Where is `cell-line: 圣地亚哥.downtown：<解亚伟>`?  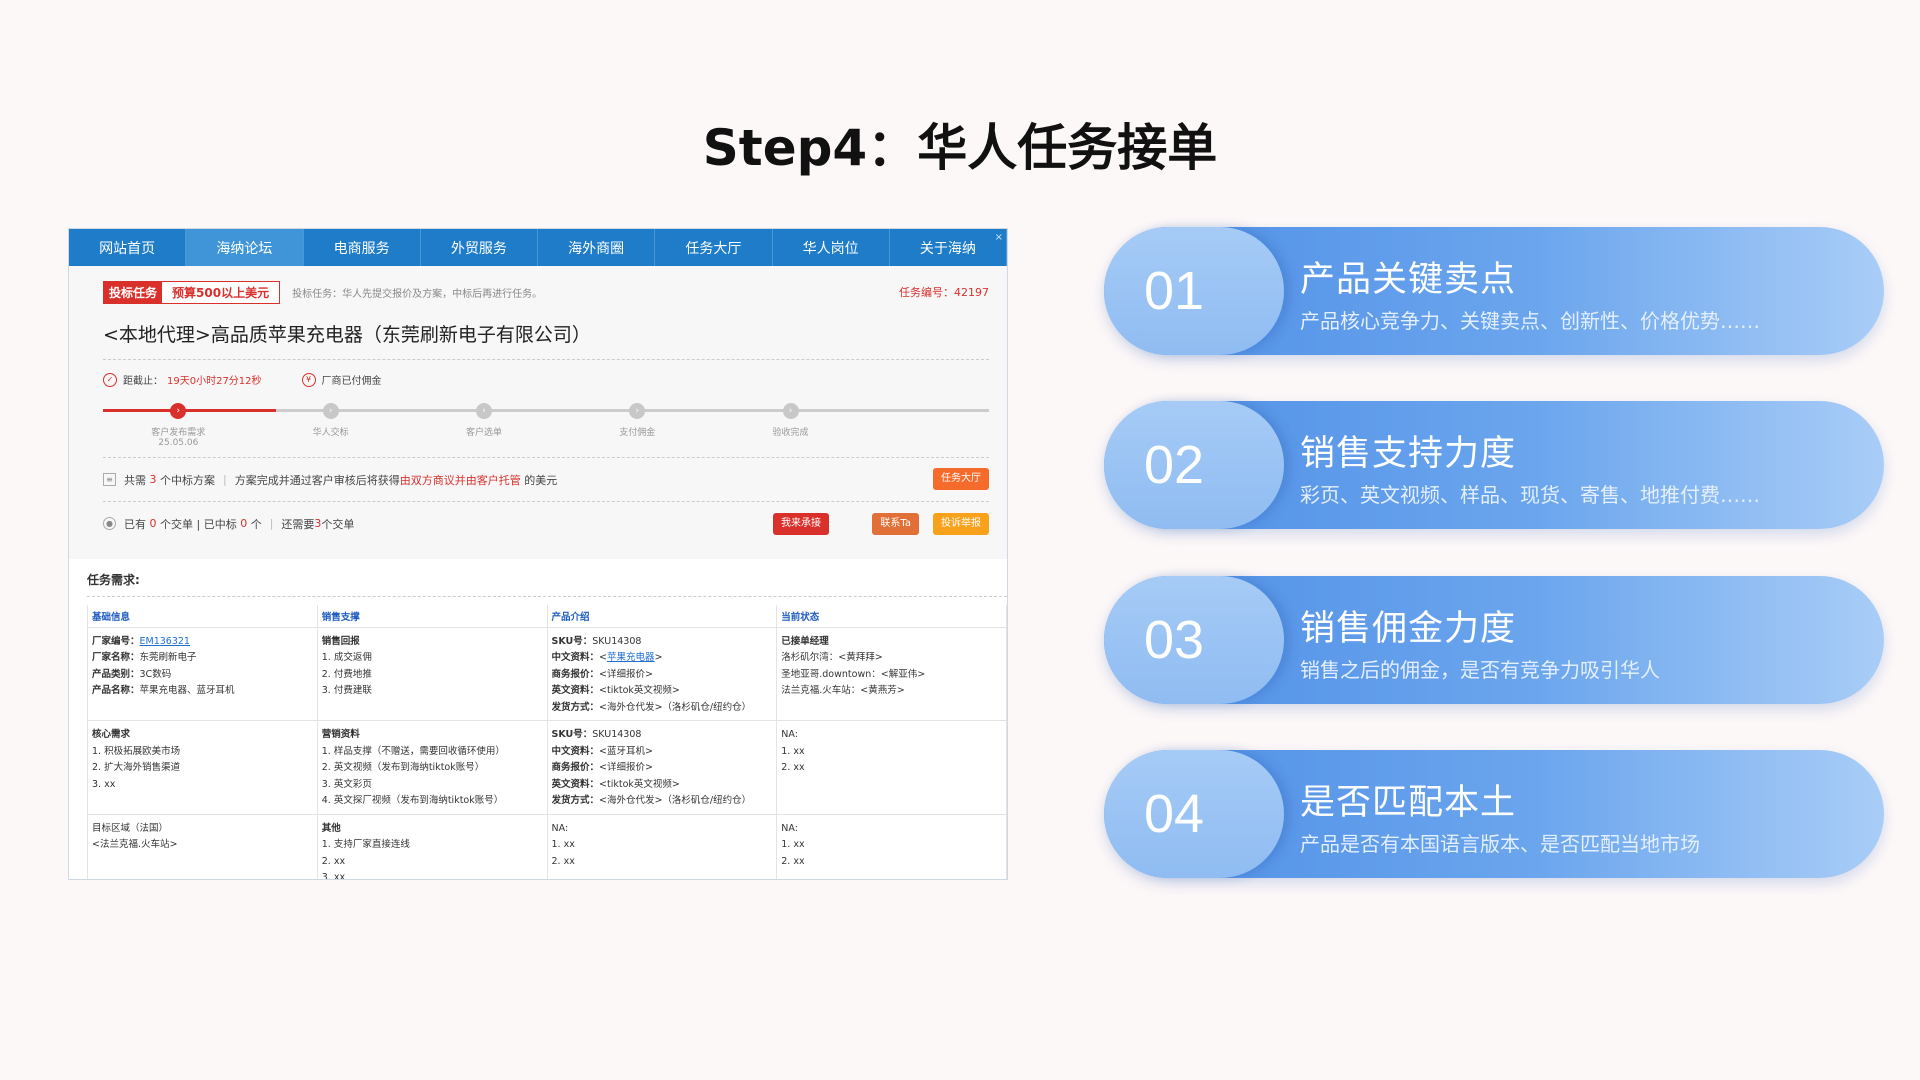
cell-line: 圣地亚哥.downtown：<解亚伟> is located at coordinates (891, 675).